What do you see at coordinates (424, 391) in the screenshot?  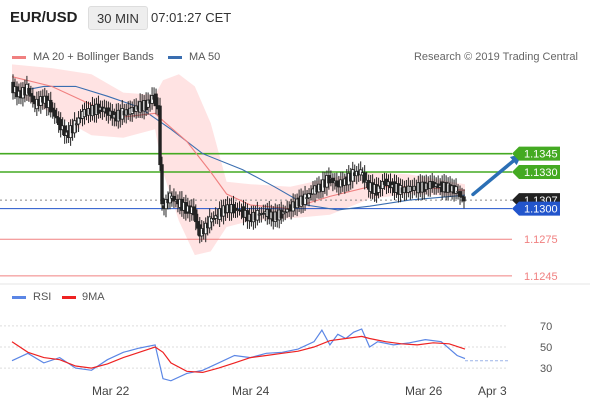 I see `x-tick-label: Mar 26` at bounding box center [424, 391].